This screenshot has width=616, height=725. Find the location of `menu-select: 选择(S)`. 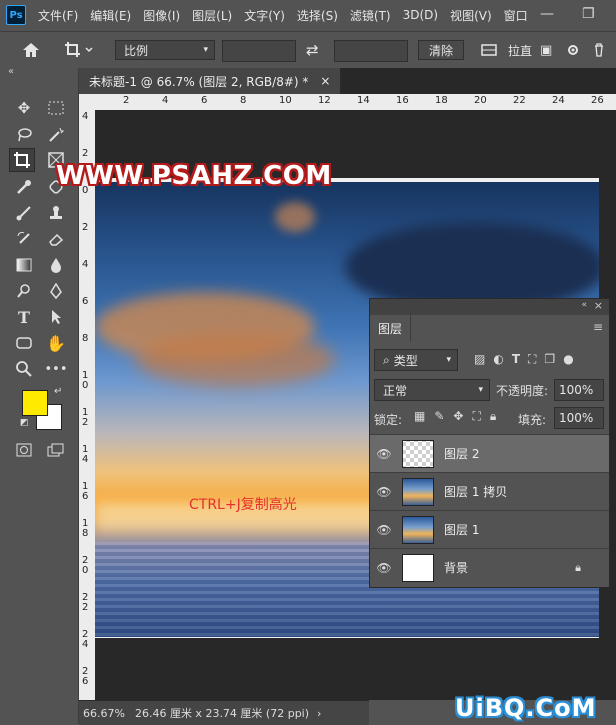

menu-select: 选择(S) is located at coordinates (317, 15).